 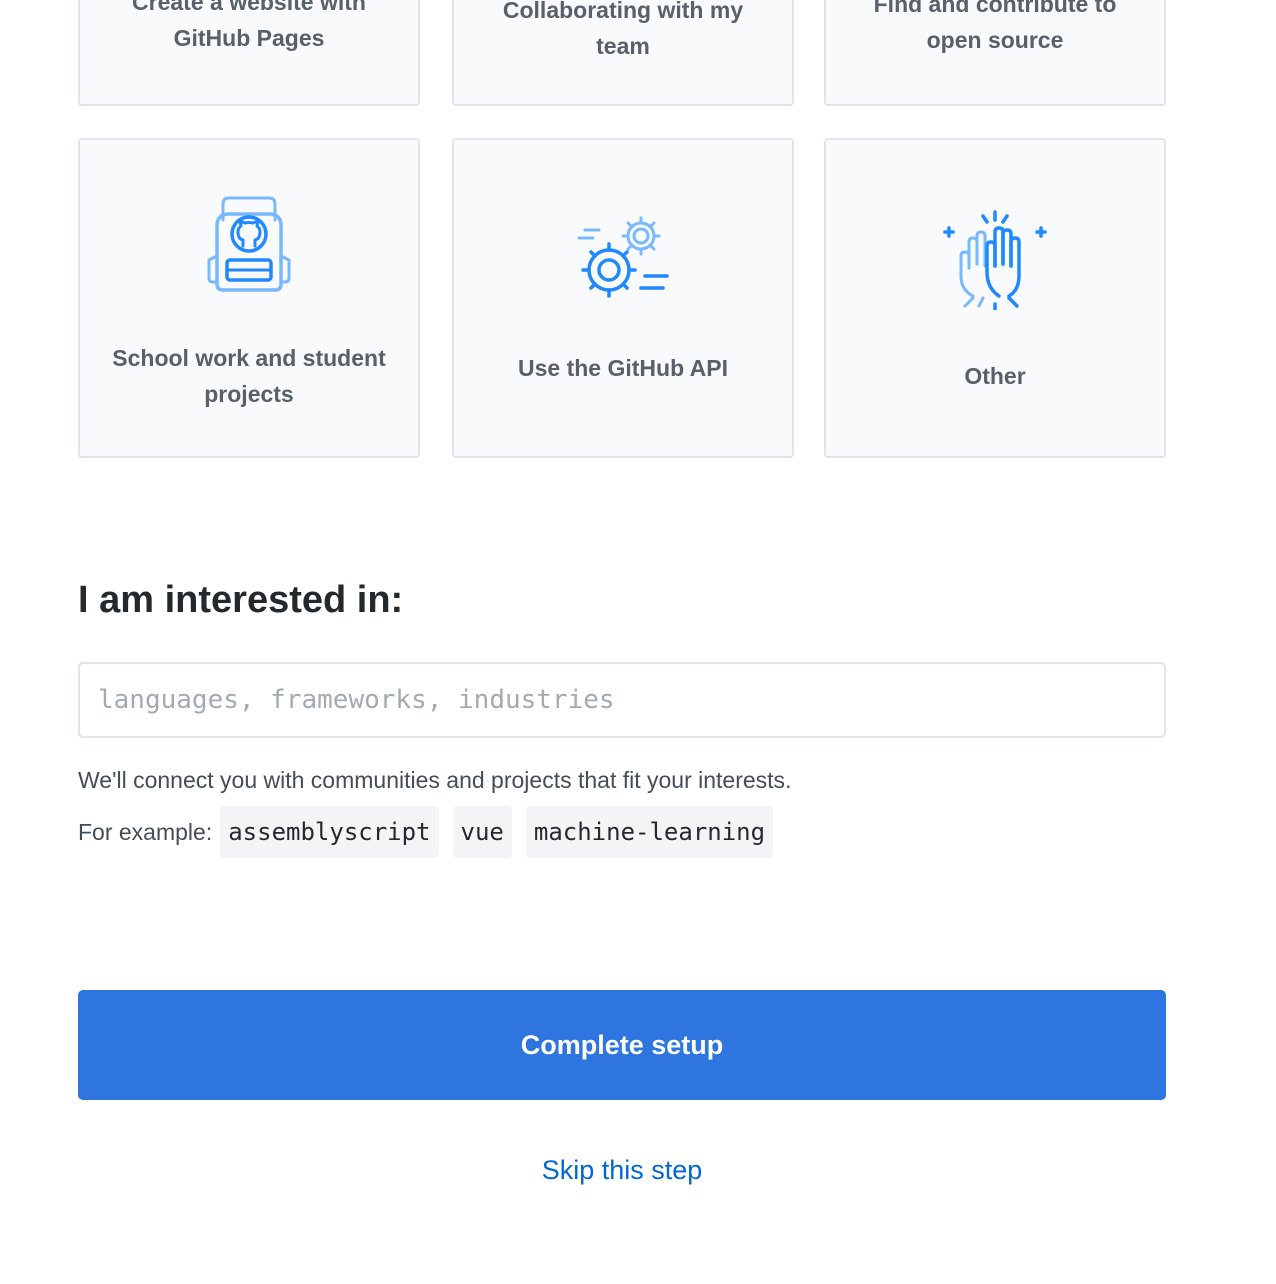 I want to click on card-label: Use the GitHub API, so click(x=623, y=368).